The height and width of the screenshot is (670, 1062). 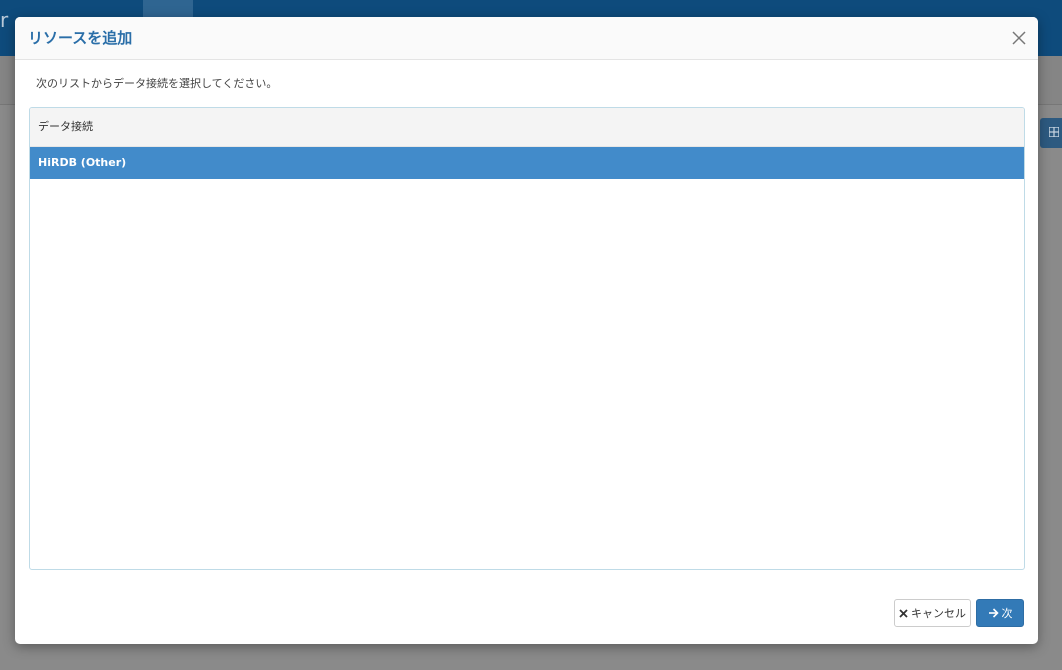 What do you see at coordinates (526, 38) in the screenshot?
I see `dialog-header: リソースを追加` at bounding box center [526, 38].